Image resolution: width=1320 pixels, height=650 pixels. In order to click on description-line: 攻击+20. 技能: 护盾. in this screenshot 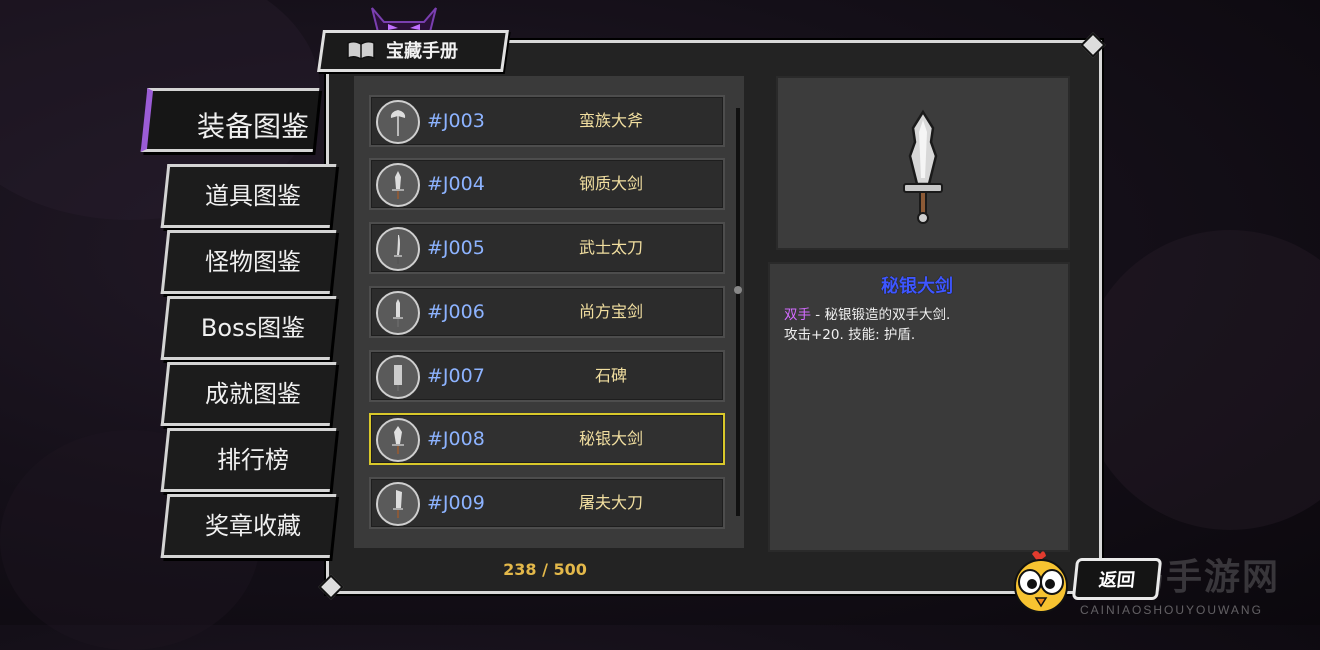, I will do `click(850, 335)`.